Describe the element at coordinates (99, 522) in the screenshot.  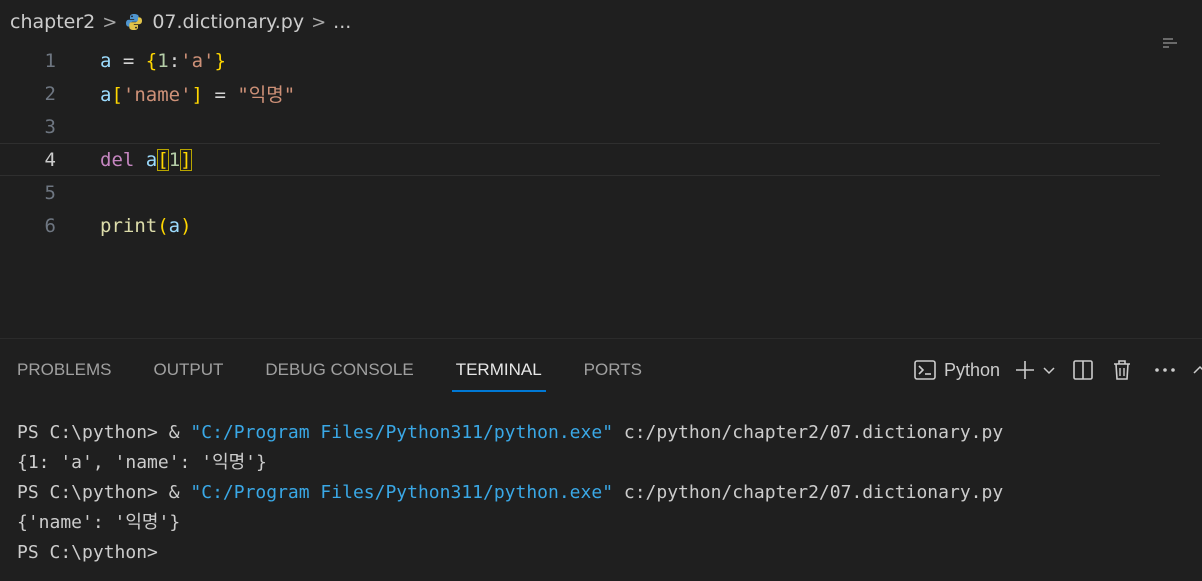
I see `terminal-text: {'name': '익명'}` at that location.